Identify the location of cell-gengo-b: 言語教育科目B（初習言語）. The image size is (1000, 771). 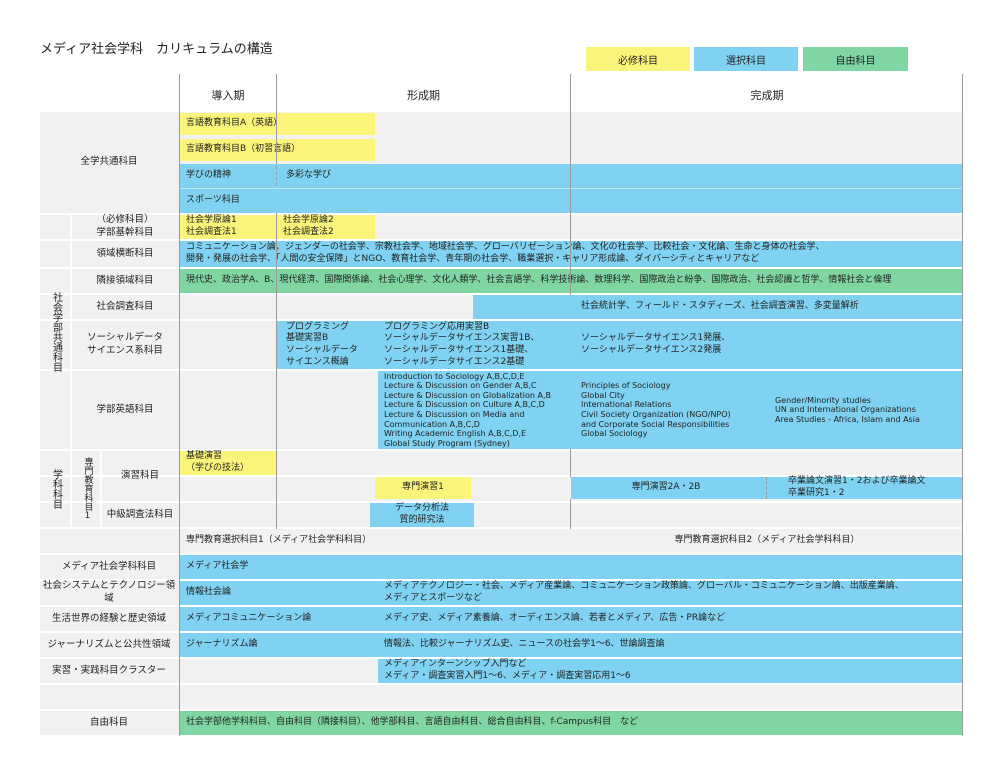
(277, 150).